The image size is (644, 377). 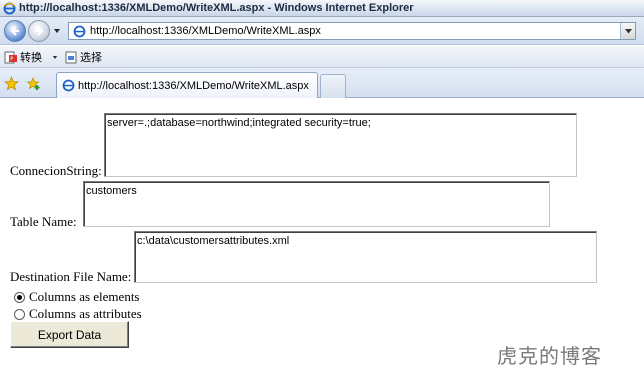 I want to click on export-data-button: Export Data, so click(x=69, y=334).